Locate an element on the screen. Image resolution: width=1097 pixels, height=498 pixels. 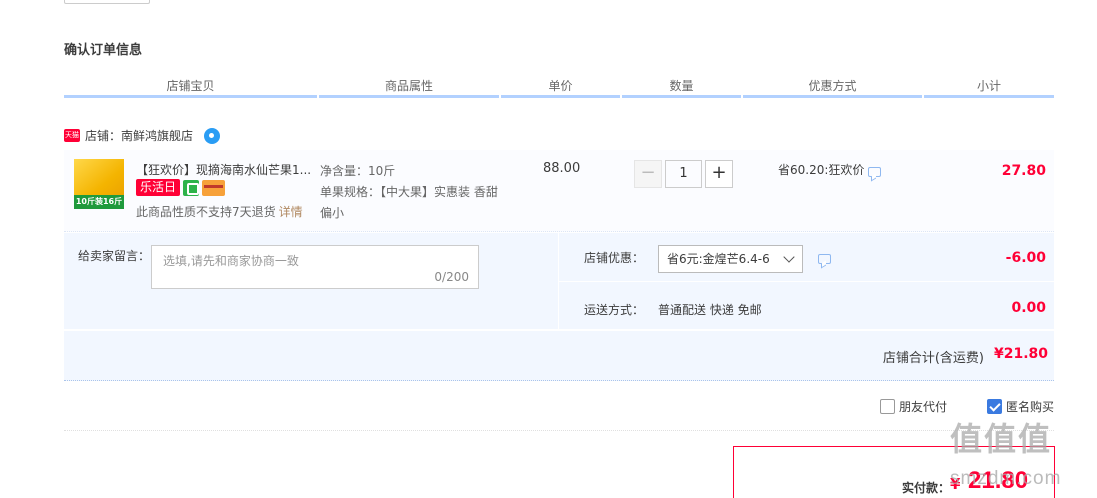
col-header-shop-item: 店铺宝贝 is located at coordinates (190, 88).